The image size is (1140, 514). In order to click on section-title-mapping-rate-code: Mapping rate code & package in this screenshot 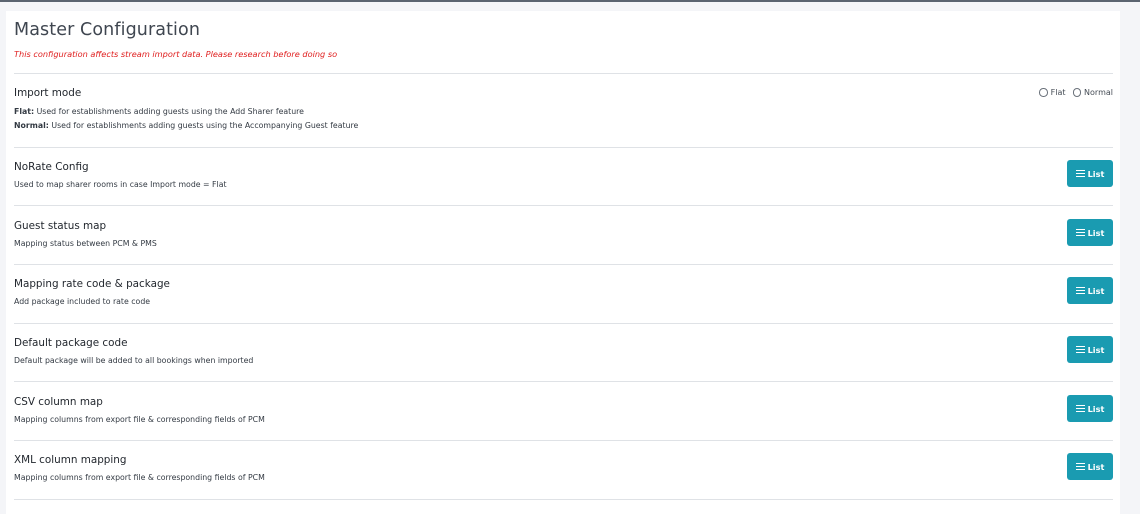, I will do `click(92, 284)`.